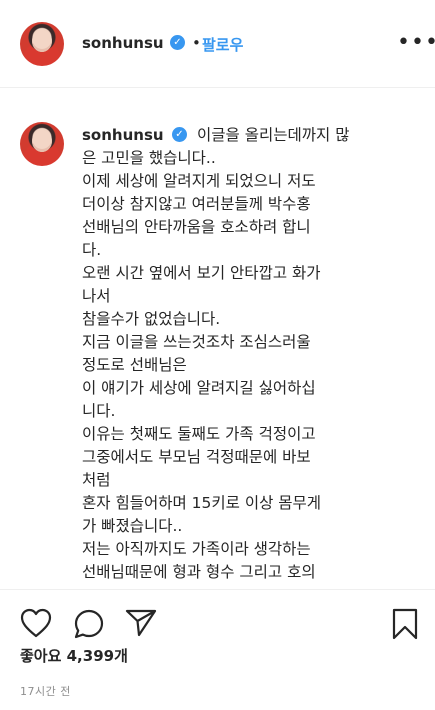 Image resolution: width=435 pixels, height=710 pixels. Describe the element at coordinates (196, 549) in the screenshot. I see `caption-line: 저는 아직까지도 가족이라 생각하는` at that location.